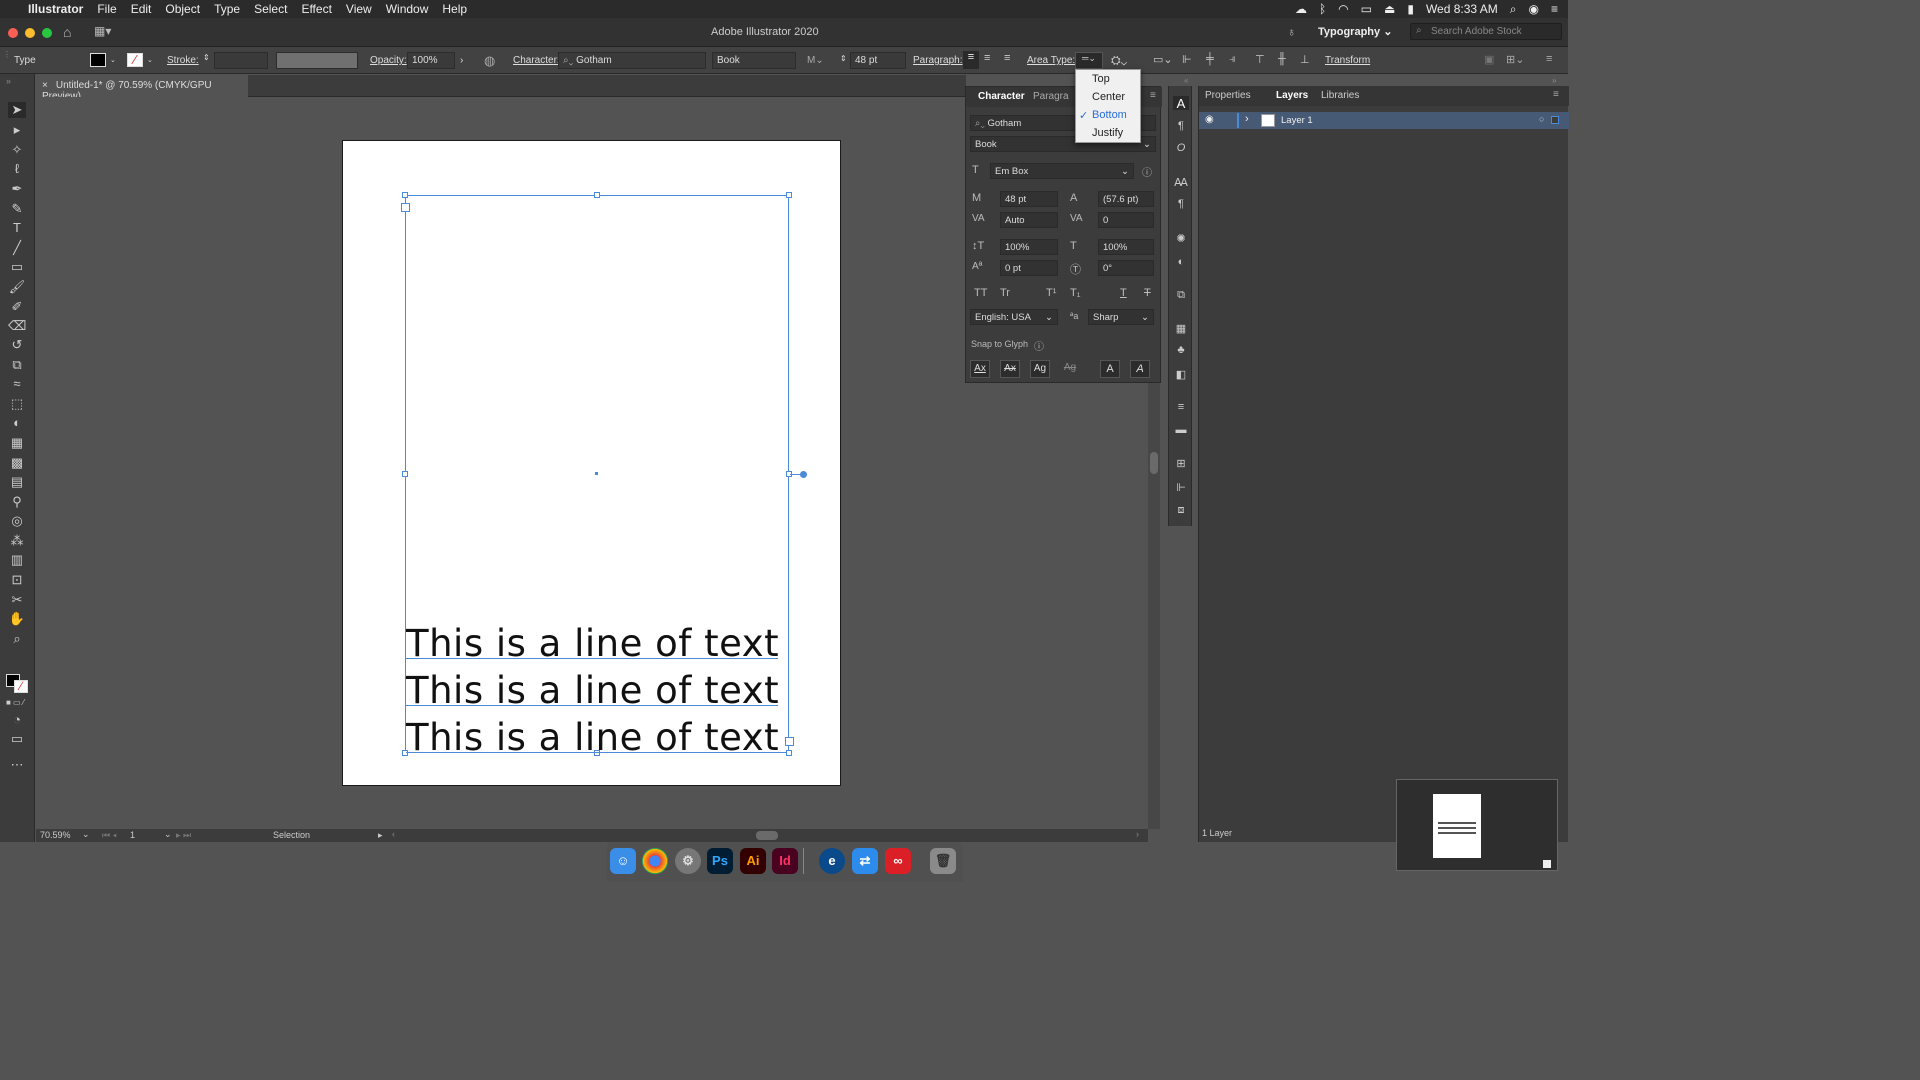 The image size is (1920, 1080). Describe the element at coordinates (1297, 120) in the screenshot. I see `layer-name: Layer 1` at that location.